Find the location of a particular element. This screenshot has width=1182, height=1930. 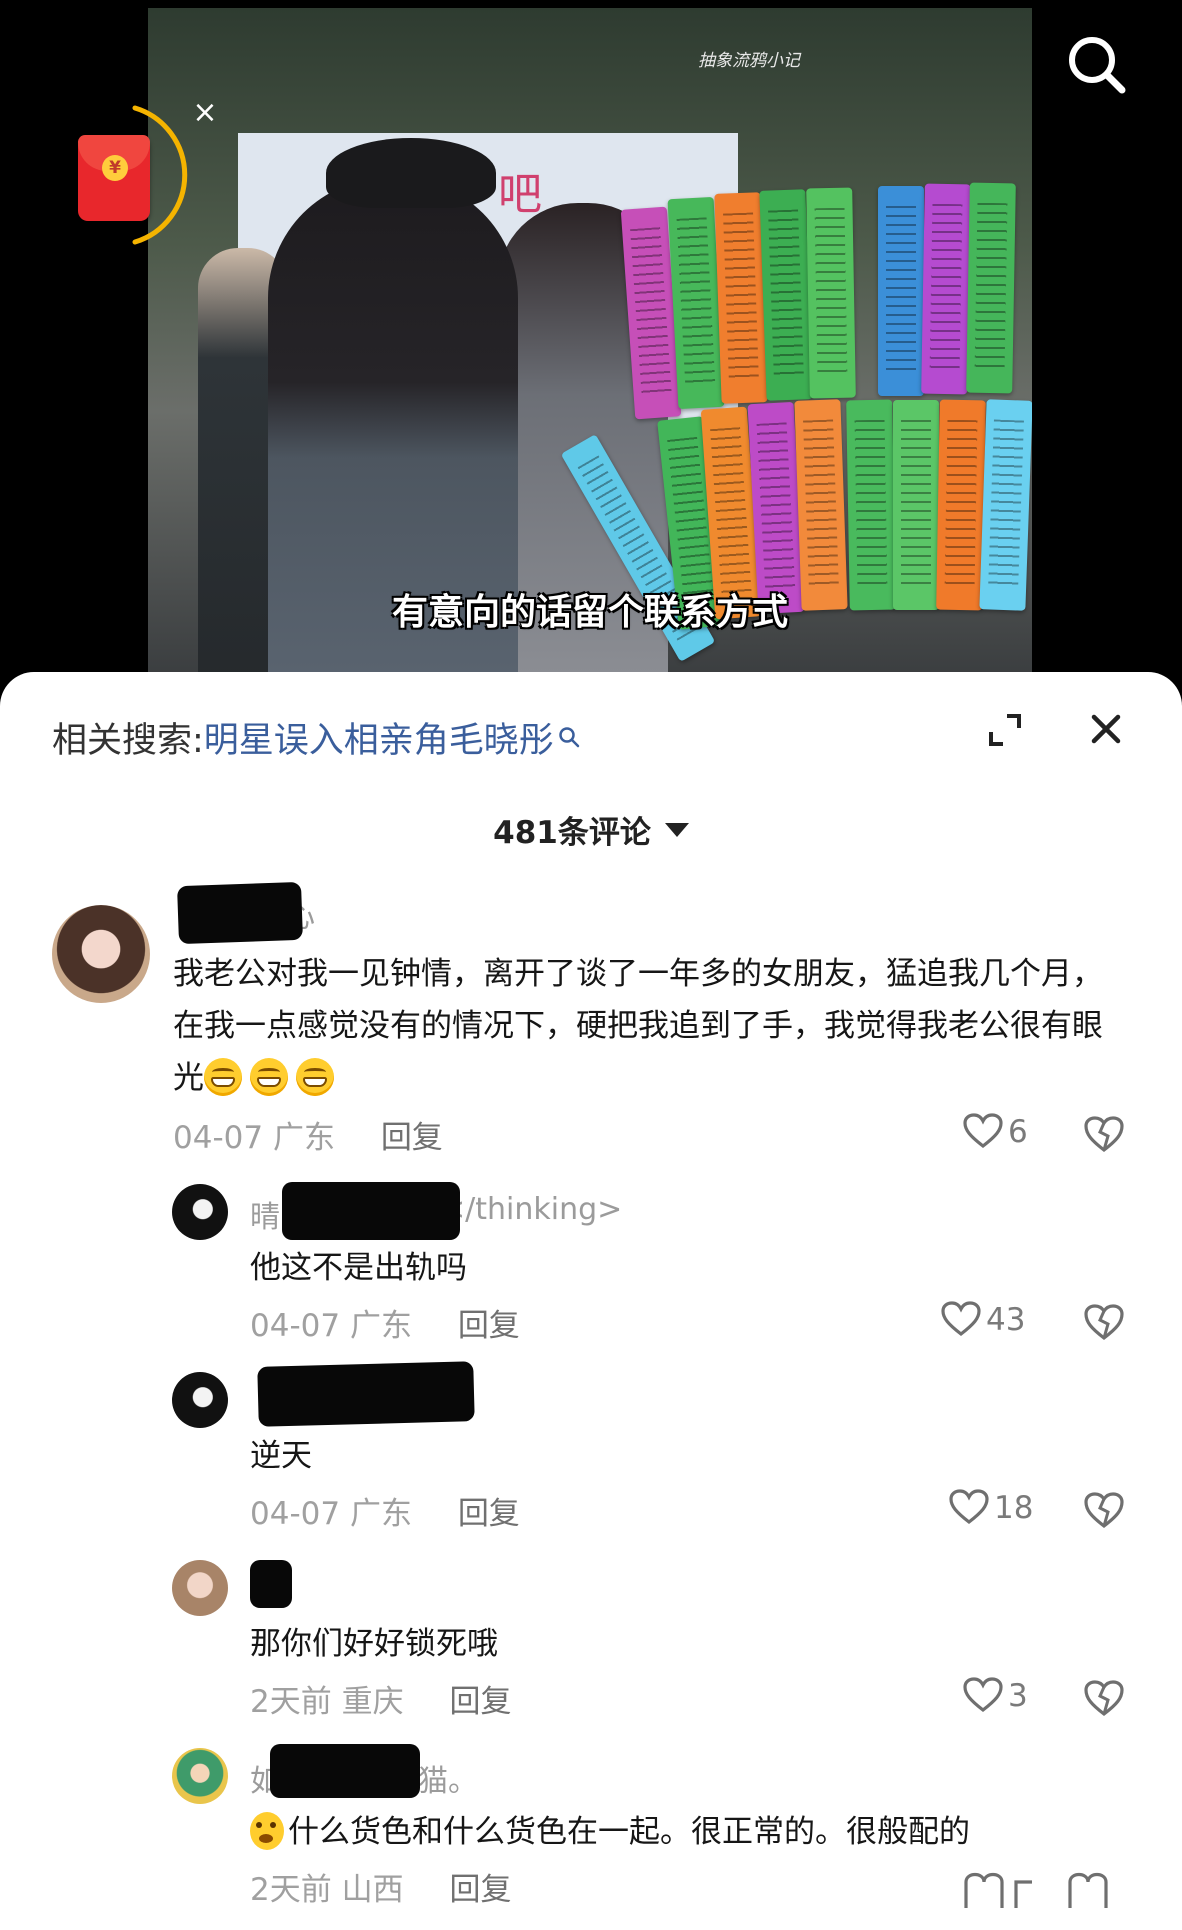

blush-emoji-icon is located at coordinates (267, 1831).